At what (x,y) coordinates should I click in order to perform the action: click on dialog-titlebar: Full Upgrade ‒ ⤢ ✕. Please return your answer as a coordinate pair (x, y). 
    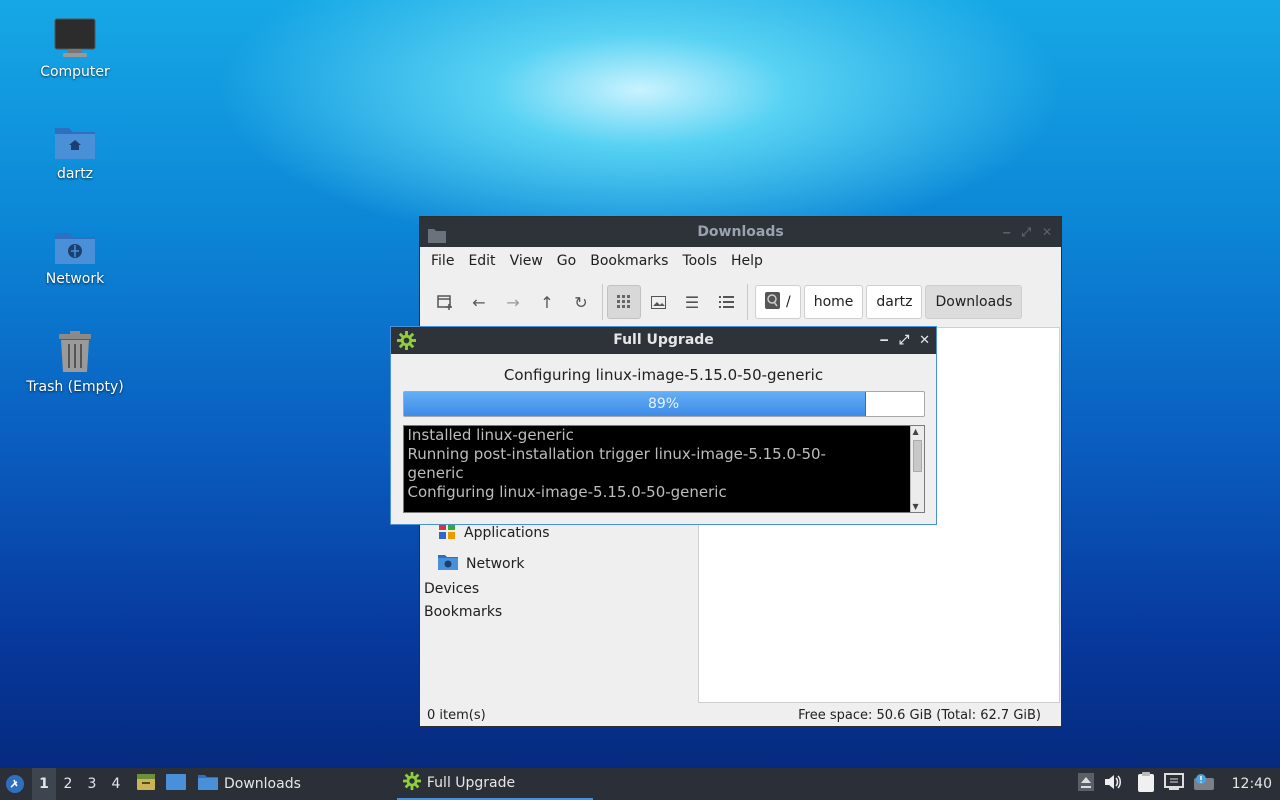
    Looking at the image, I should click on (663, 340).